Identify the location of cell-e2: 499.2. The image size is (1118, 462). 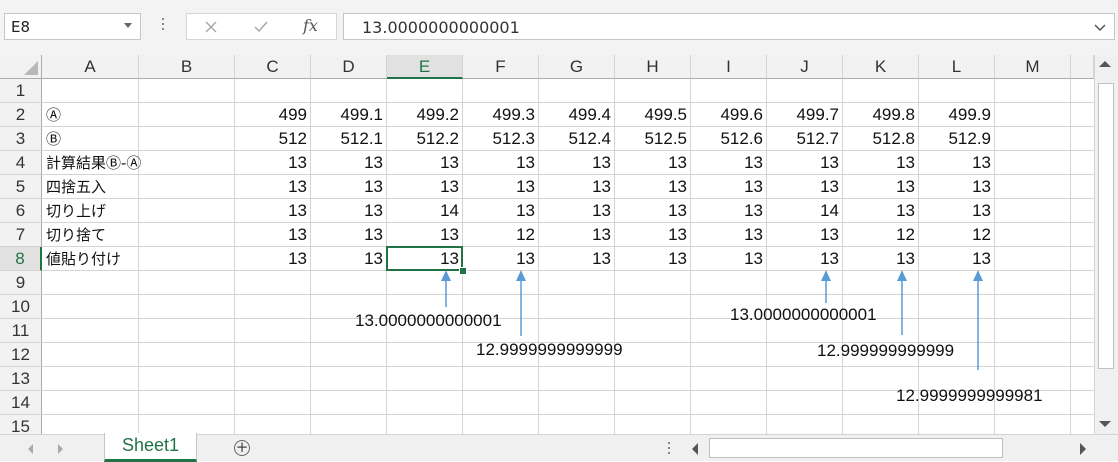
(425, 115).